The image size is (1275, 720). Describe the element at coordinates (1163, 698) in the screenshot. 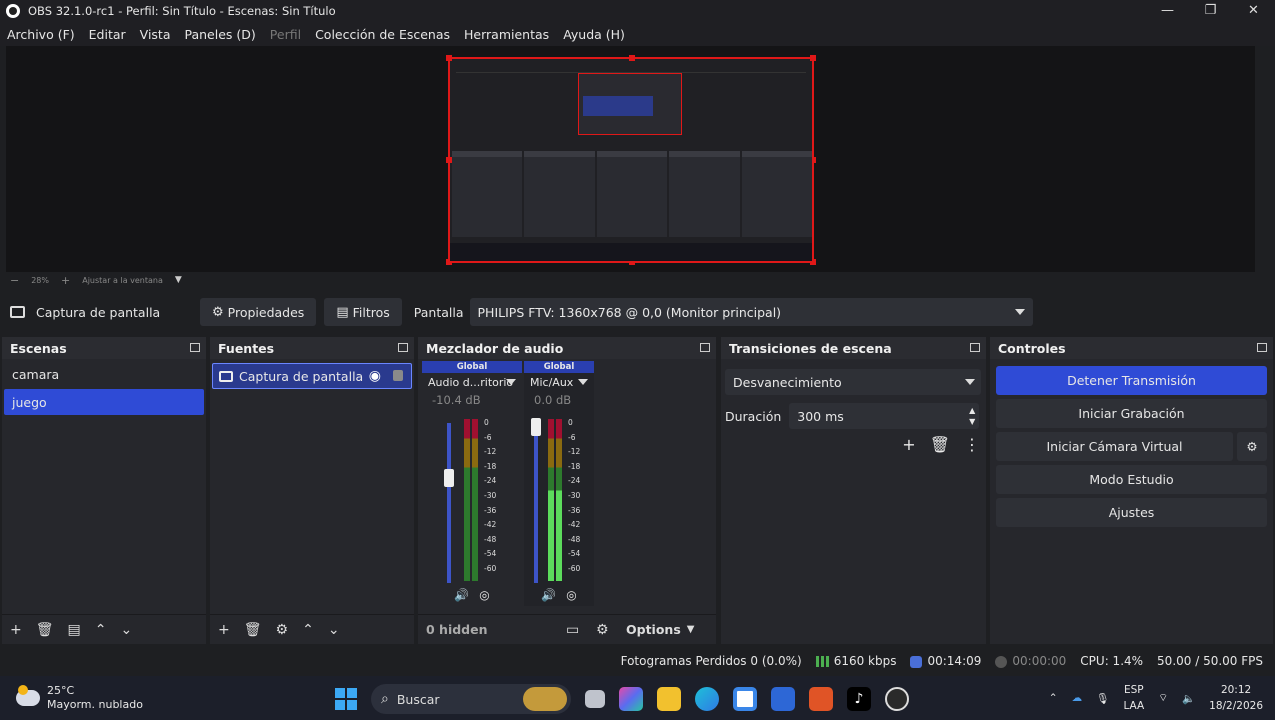

I see `wifi-icon: ⌔` at that location.